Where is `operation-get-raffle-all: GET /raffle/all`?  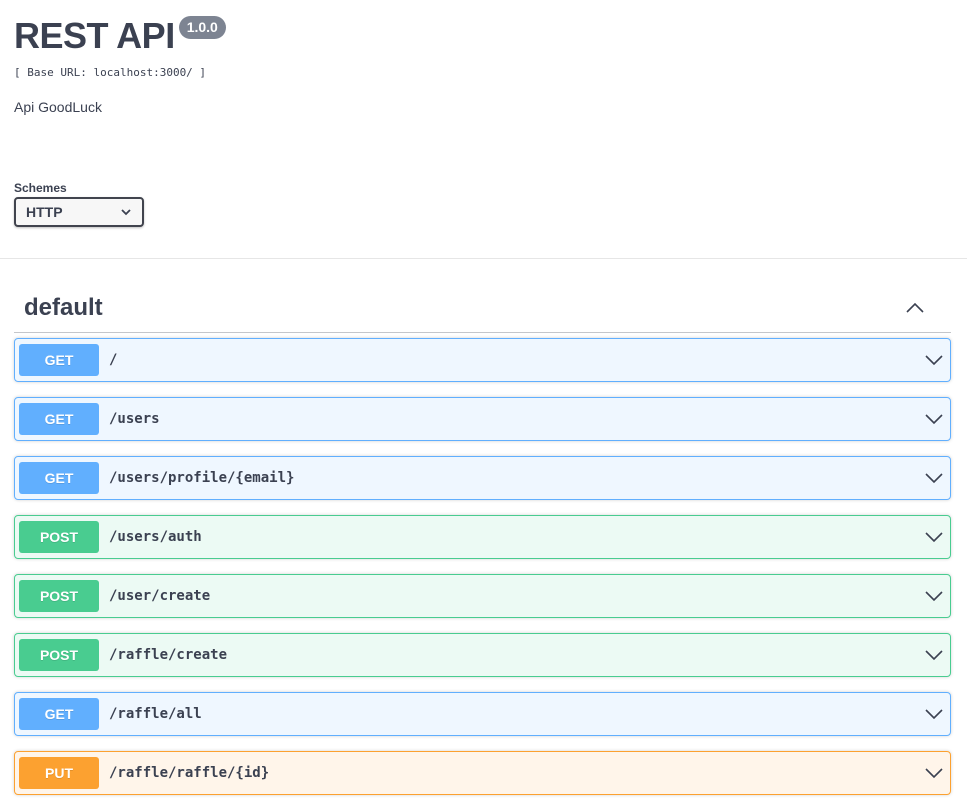
operation-get-raffle-all: GET /raffle/all is located at coordinates (482, 714).